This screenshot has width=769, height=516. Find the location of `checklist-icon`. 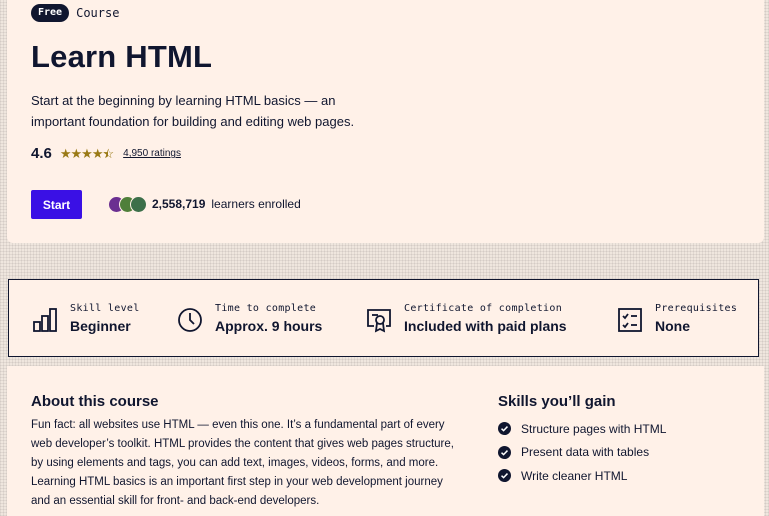

checklist-icon is located at coordinates (630, 320).